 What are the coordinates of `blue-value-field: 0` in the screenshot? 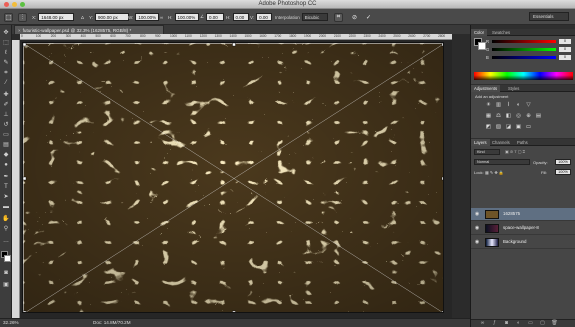 It's located at (565, 57).